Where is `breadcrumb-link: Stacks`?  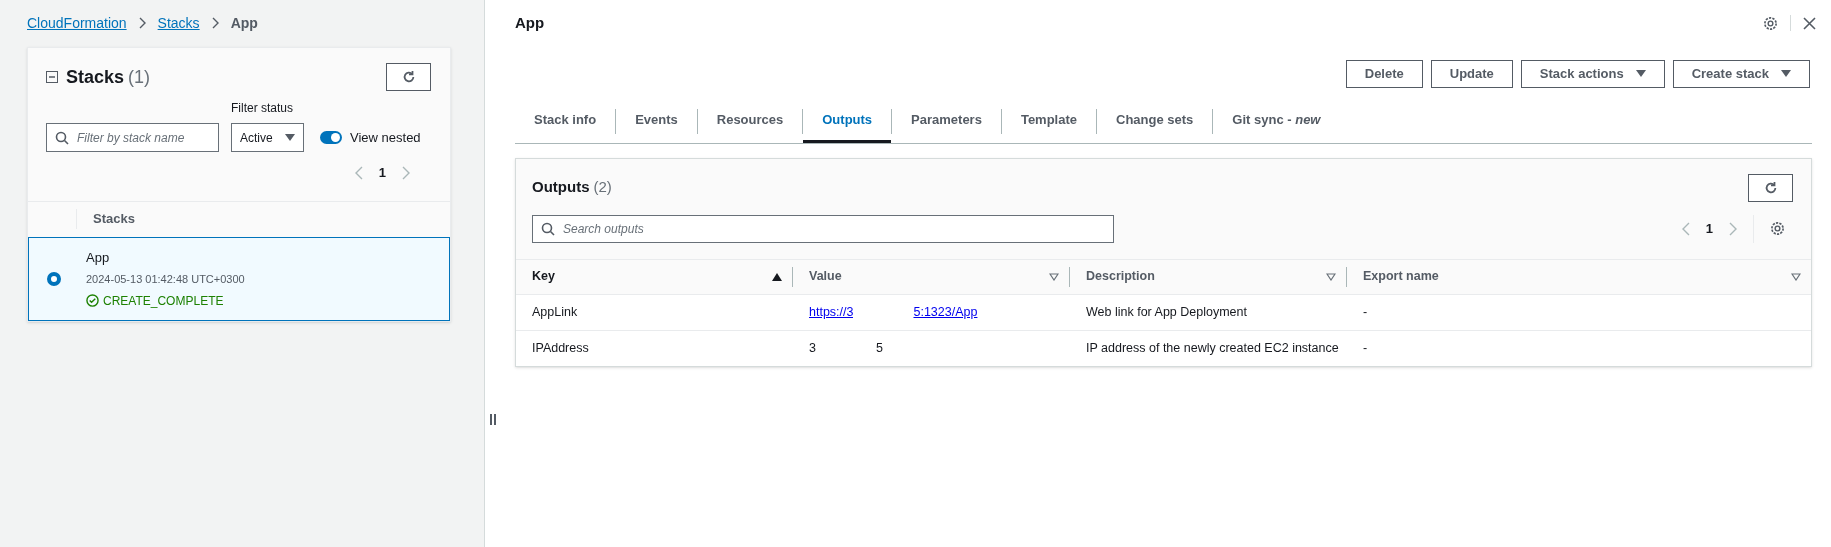 breadcrumb-link: Stacks is located at coordinates (178, 23).